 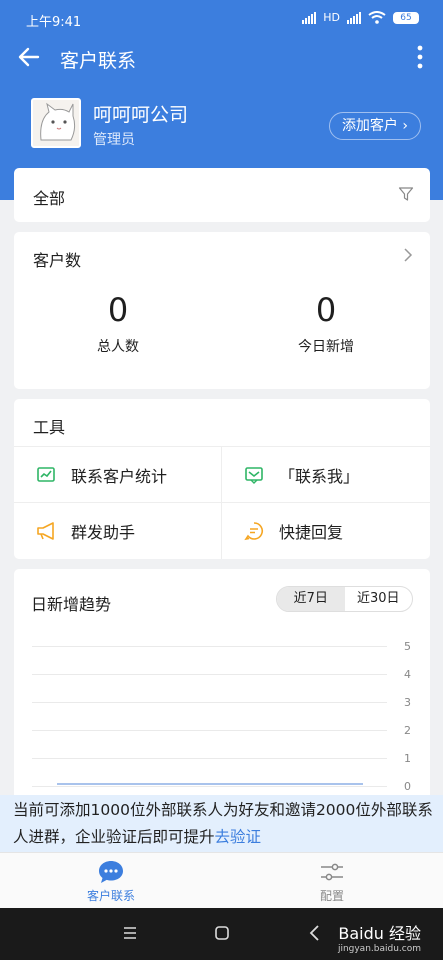 What do you see at coordinates (407, 674) in the screenshot?
I see `y-tick-label: 4` at bounding box center [407, 674].